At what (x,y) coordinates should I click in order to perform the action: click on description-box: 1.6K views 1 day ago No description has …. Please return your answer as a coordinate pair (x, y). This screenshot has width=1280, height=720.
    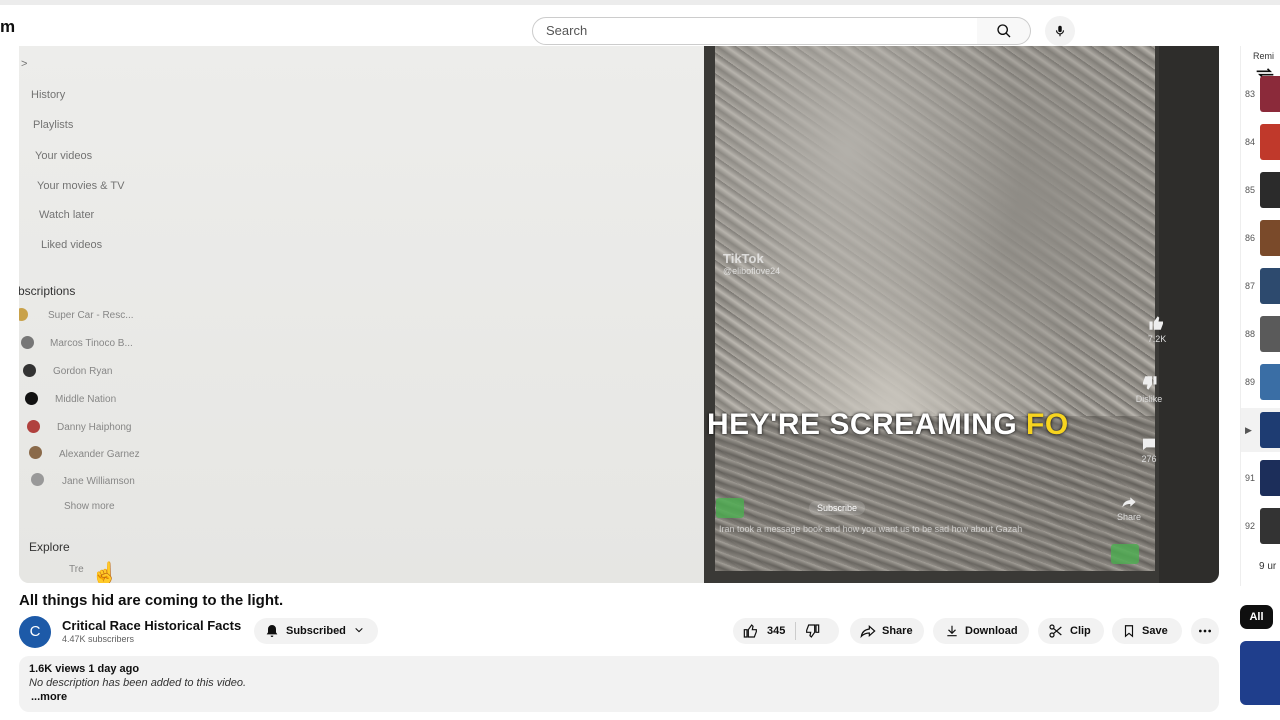
    Looking at the image, I should click on (619, 684).